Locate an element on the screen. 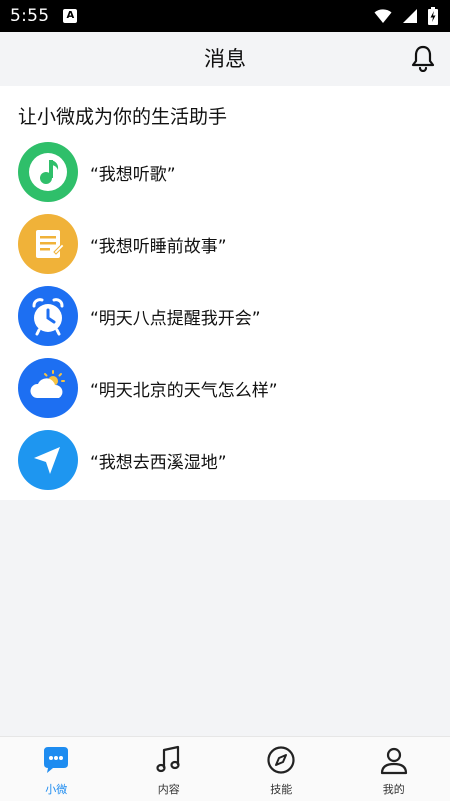 The width and height of the screenshot is (450, 801). status-left: 5:55 A is located at coordinates (44, 16).